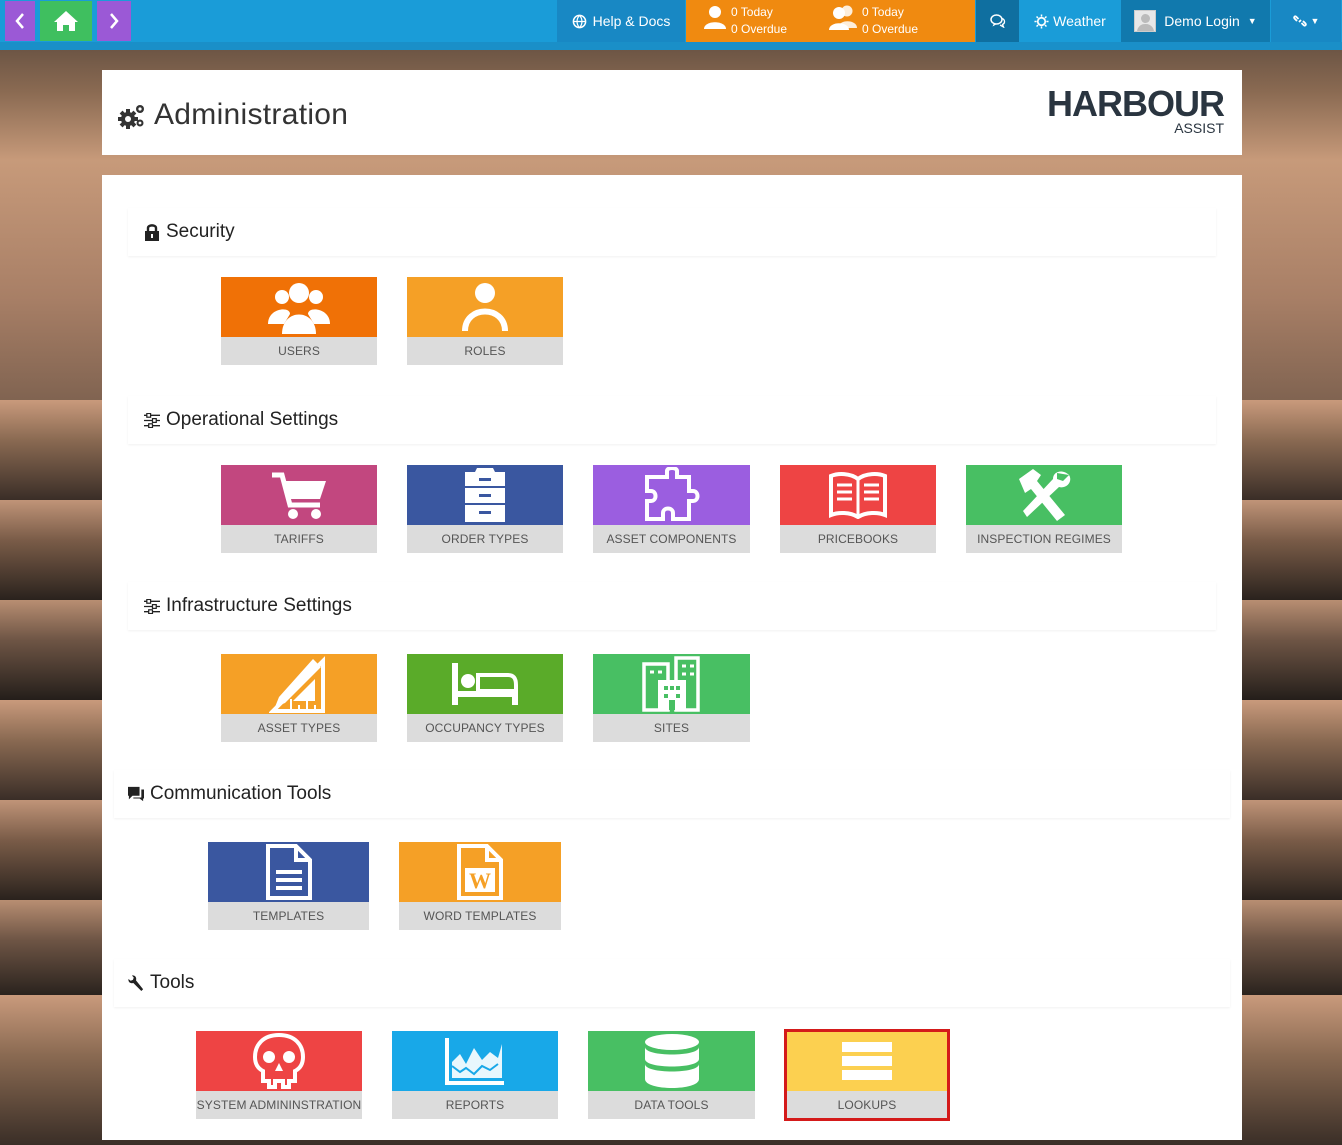 The image size is (1342, 1145). What do you see at coordinates (475, 1105) in the screenshot?
I see `tile-label: REPORTS` at bounding box center [475, 1105].